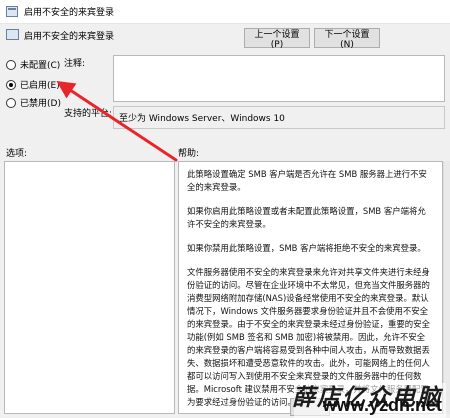 The image size is (450, 418). What do you see at coordinates (69, 13) in the screenshot?
I see `window-title: 启用不安全的来宾登录` at bounding box center [69, 13].